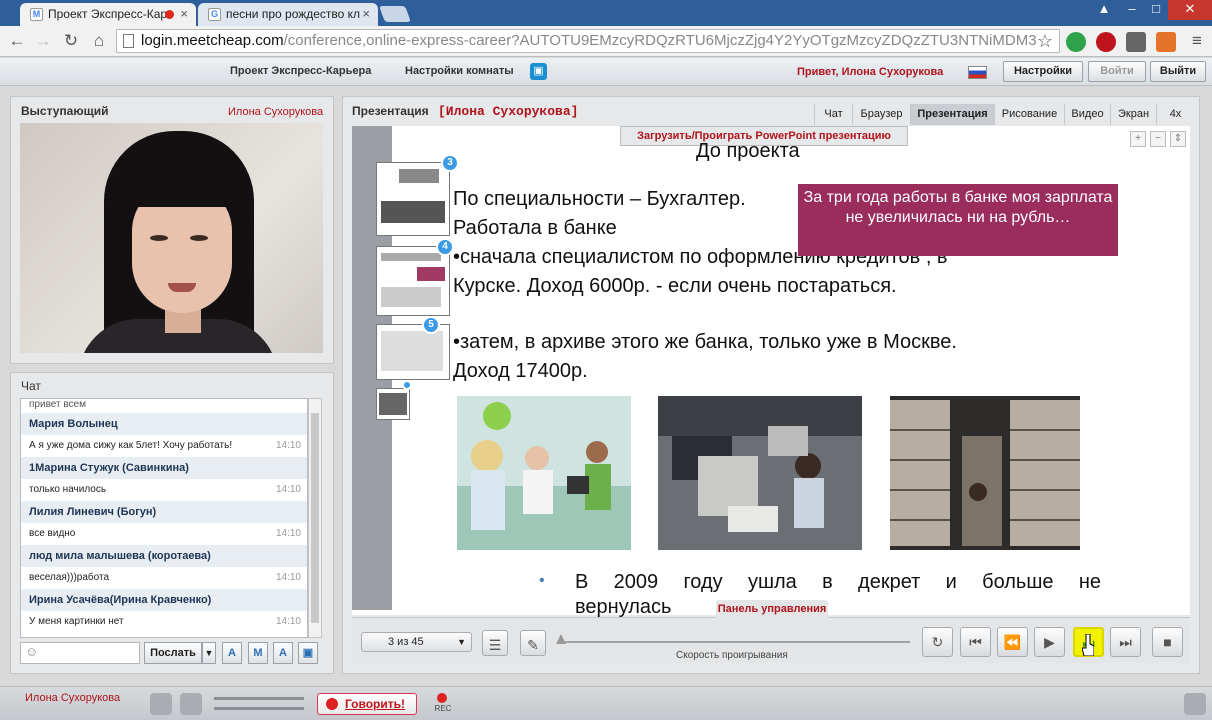 This screenshot has height=720, width=1212. What do you see at coordinates (599, 199) in the screenshot?
I see `slide-line: По специальности – Бухгалтер.` at bounding box center [599, 199].